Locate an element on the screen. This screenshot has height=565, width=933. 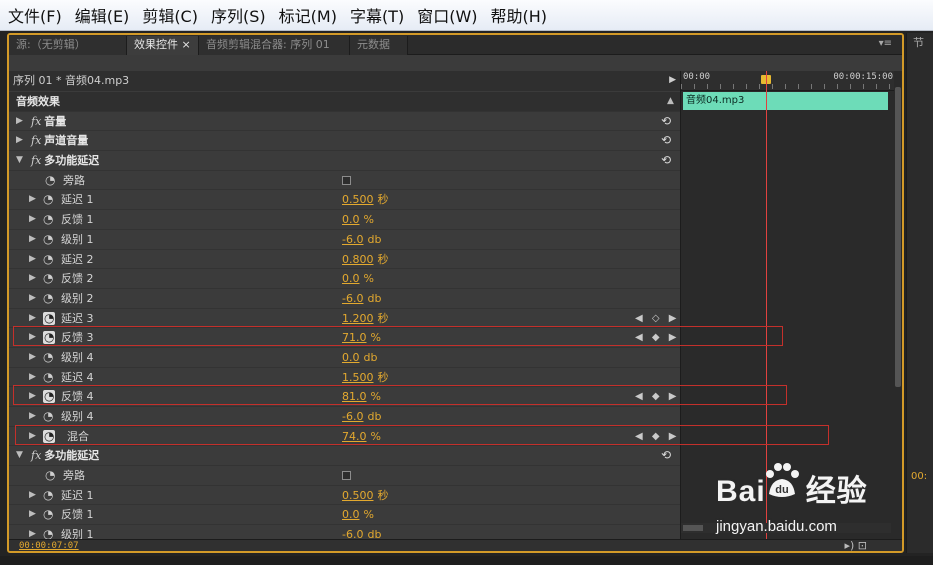
collapse-up-icon: ▲ is located at coordinates (670, 101).